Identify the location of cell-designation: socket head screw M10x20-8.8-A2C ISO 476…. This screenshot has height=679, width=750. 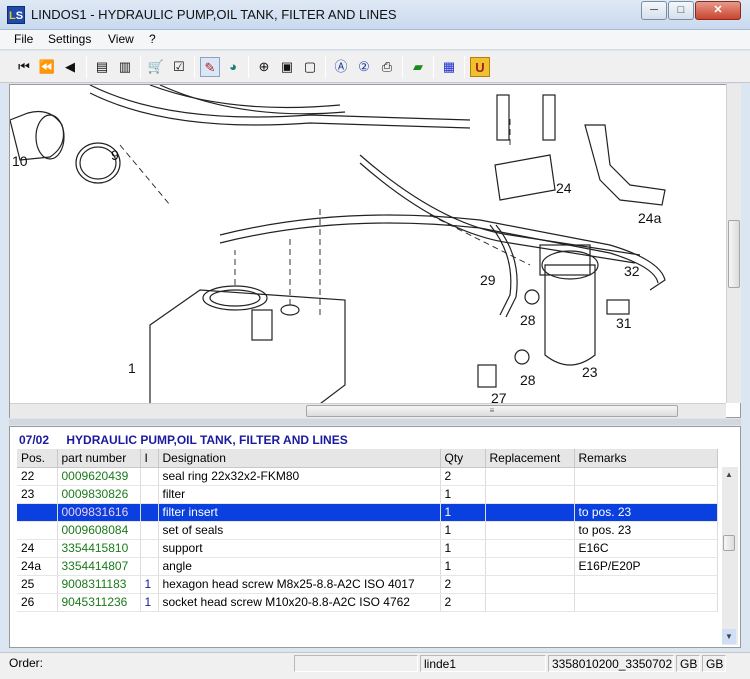
(299, 602).